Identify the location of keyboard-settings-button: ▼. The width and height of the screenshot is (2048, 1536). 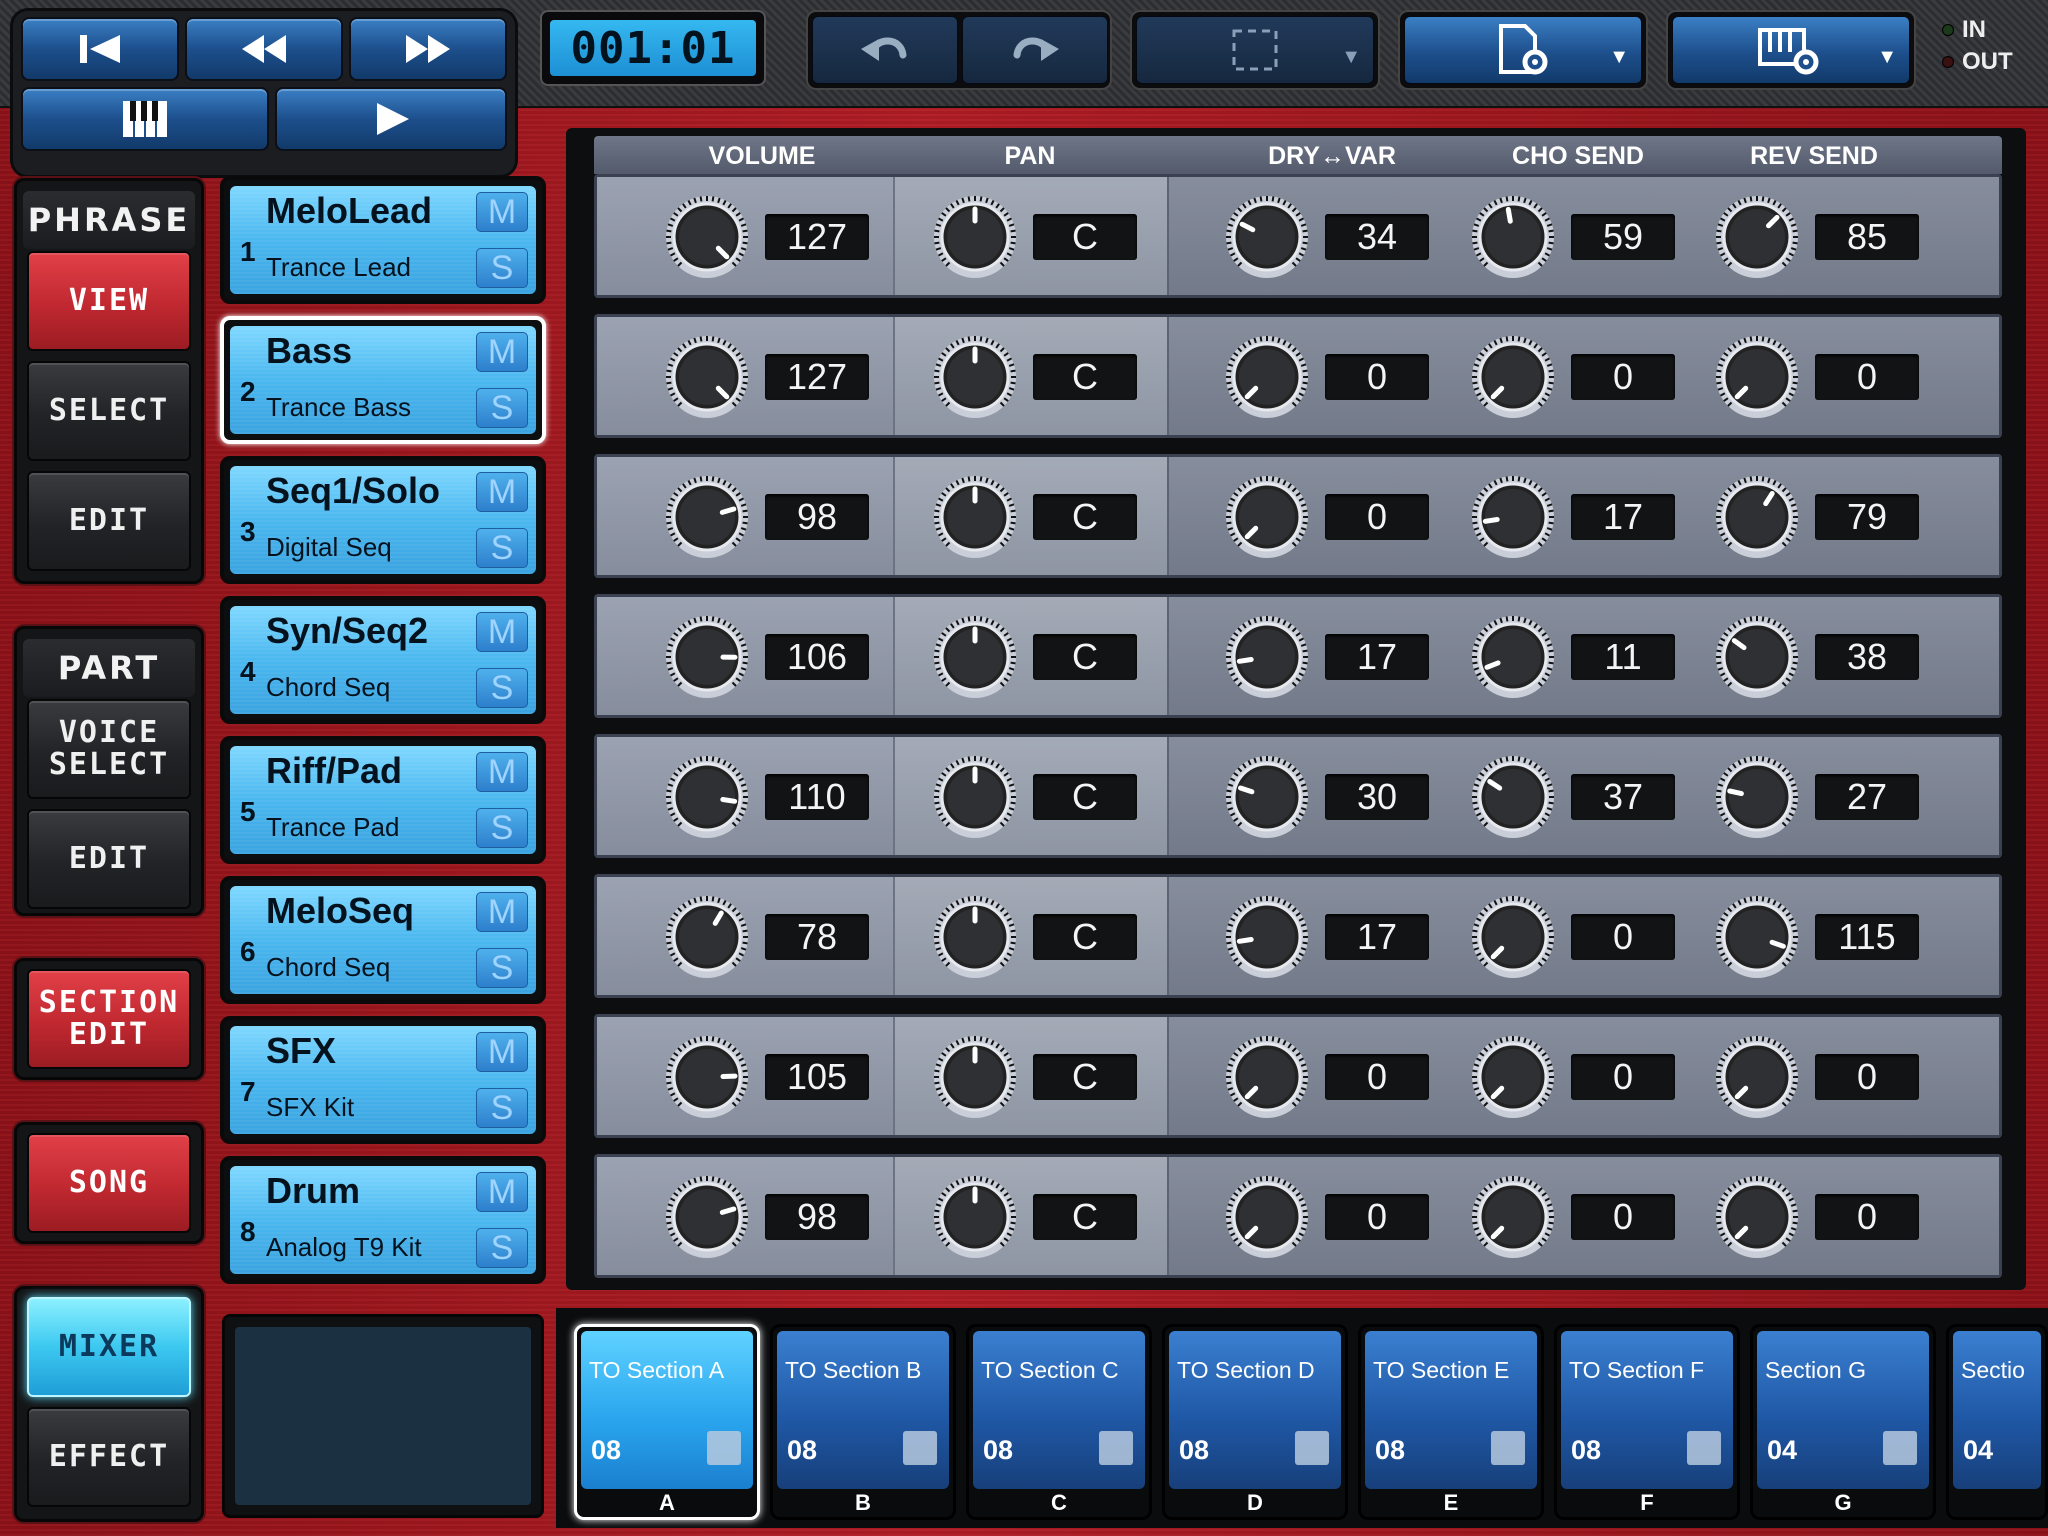
(1791, 50).